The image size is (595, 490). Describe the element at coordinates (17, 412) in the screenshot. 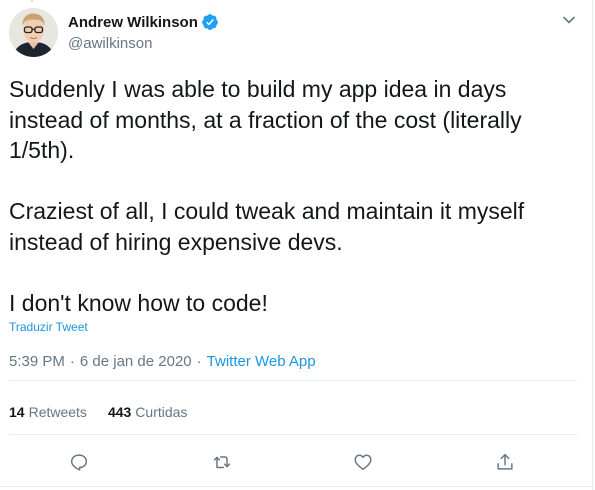

I see `retweets-count: 14` at that location.